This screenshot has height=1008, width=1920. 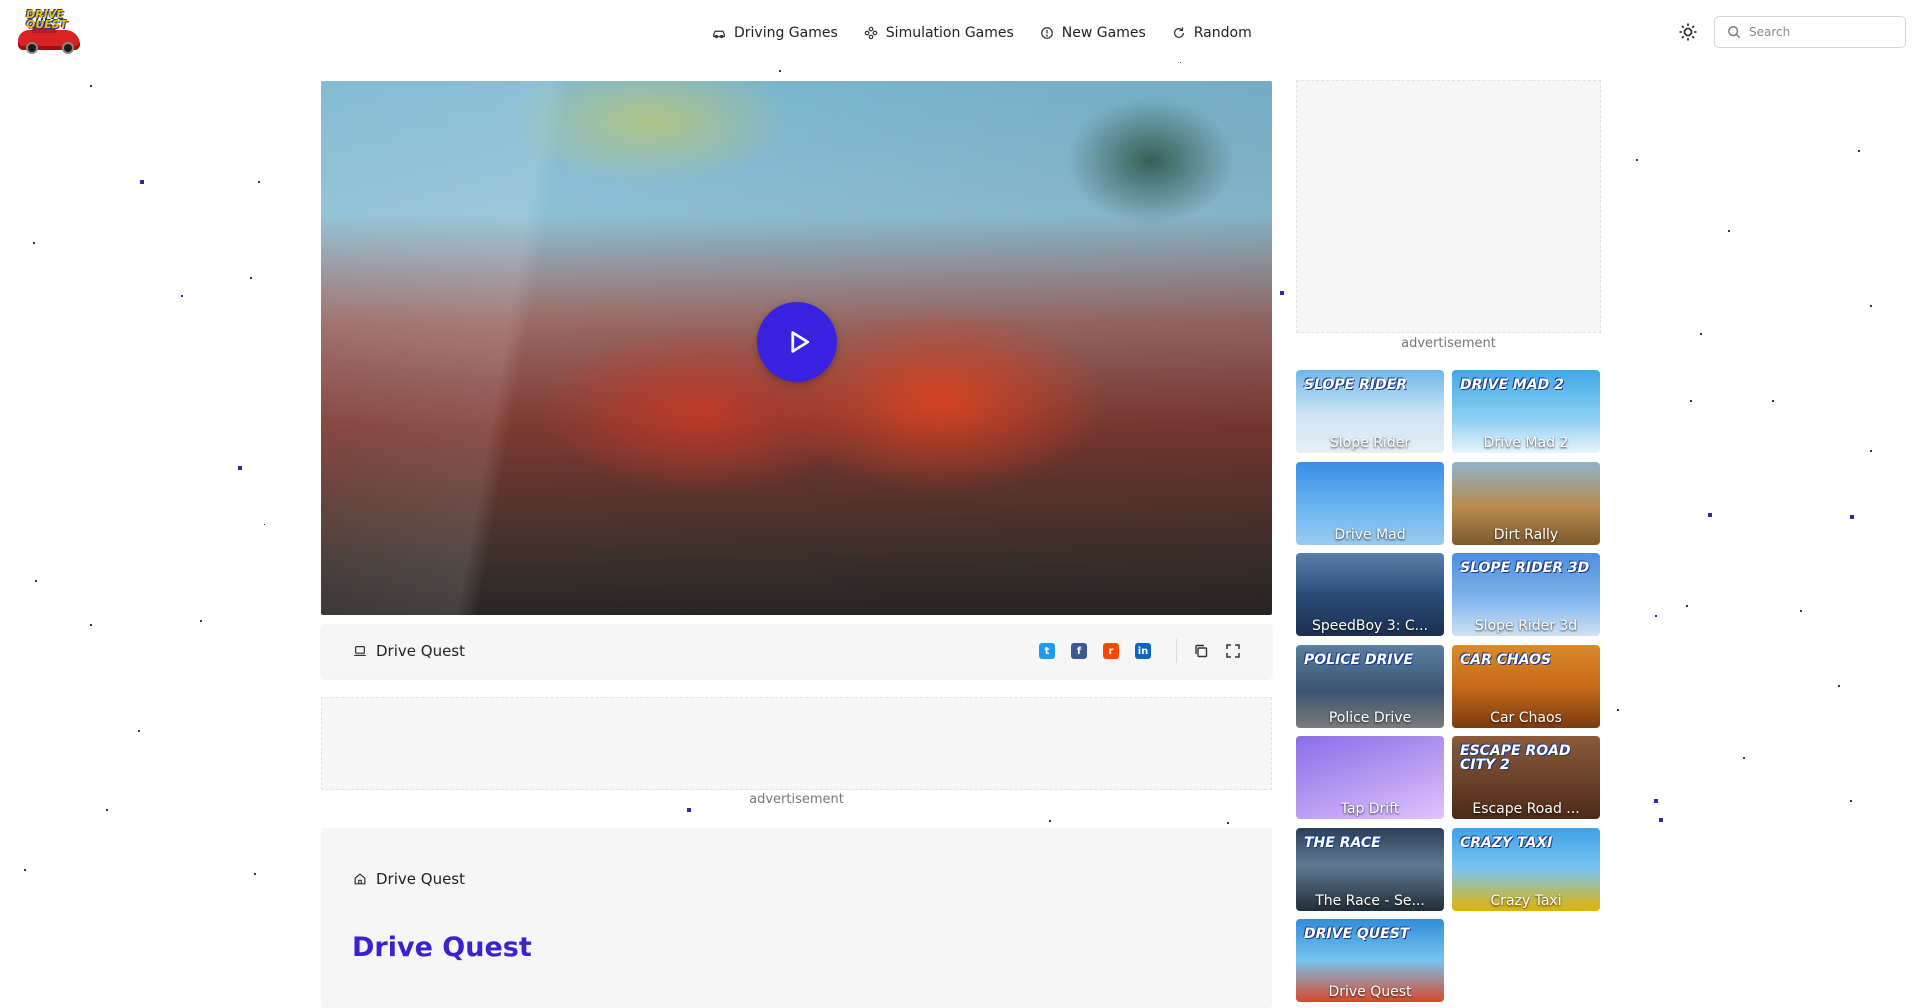 What do you see at coordinates (1526, 626) in the screenshot?
I see `game-tile-label: Slope Rider 3d` at bounding box center [1526, 626].